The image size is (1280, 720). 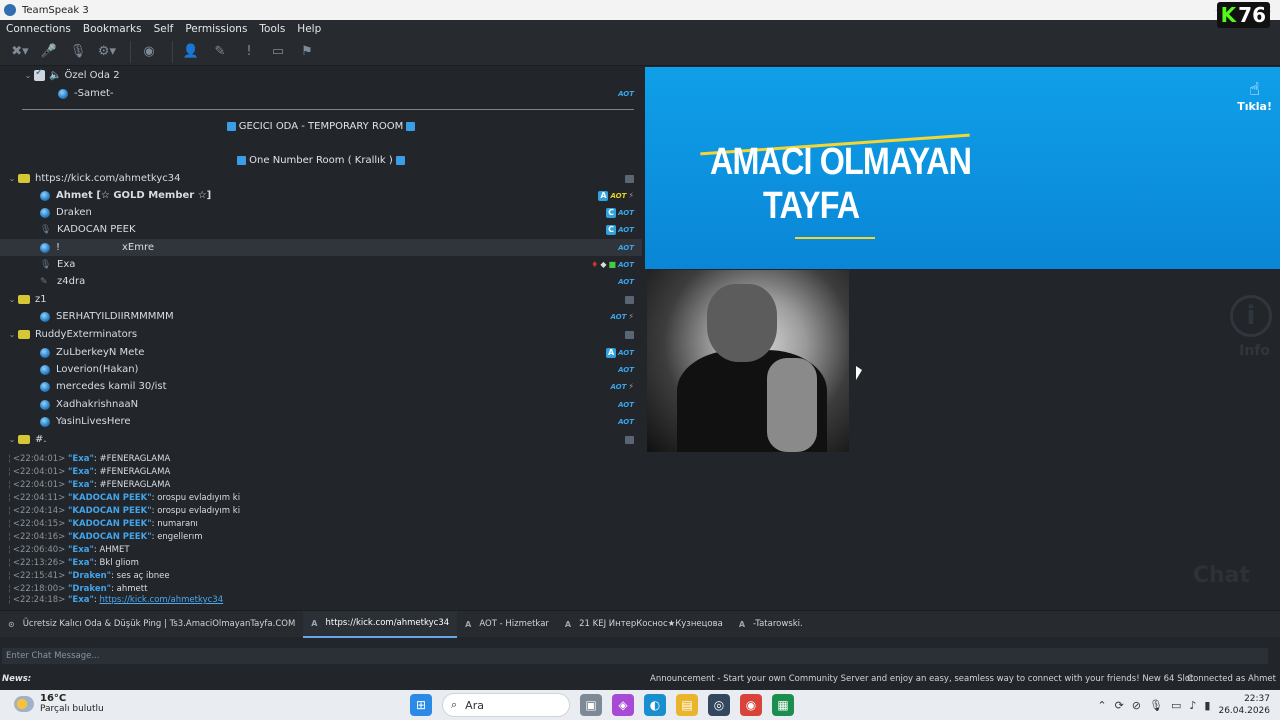 I want to click on connection-status: Connected as Ahmet, so click(x=1231, y=678).